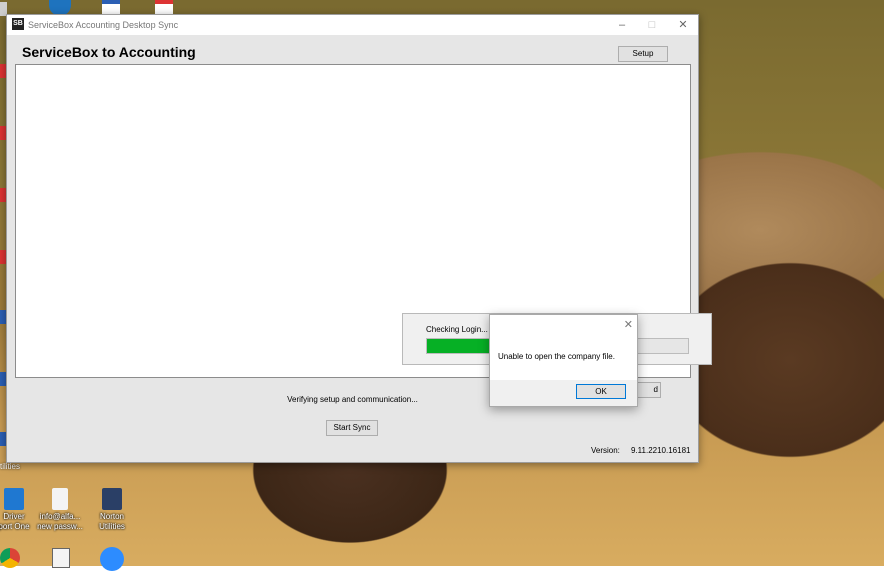  Describe the element at coordinates (18, 24) in the screenshot. I see `app-logo-icon: SB` at that location.